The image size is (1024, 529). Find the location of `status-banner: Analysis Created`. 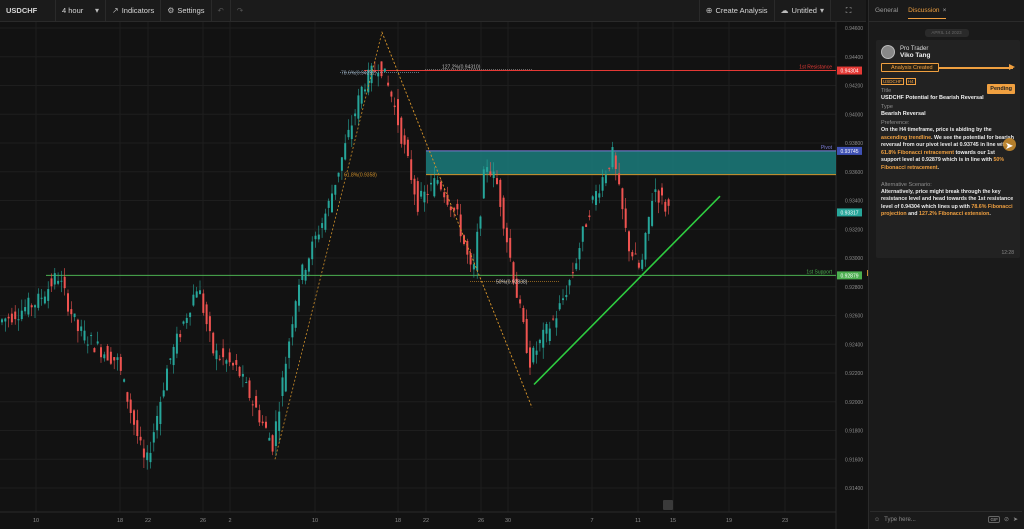

status-banner: Analysis Created is located at coordinates (950, 67).